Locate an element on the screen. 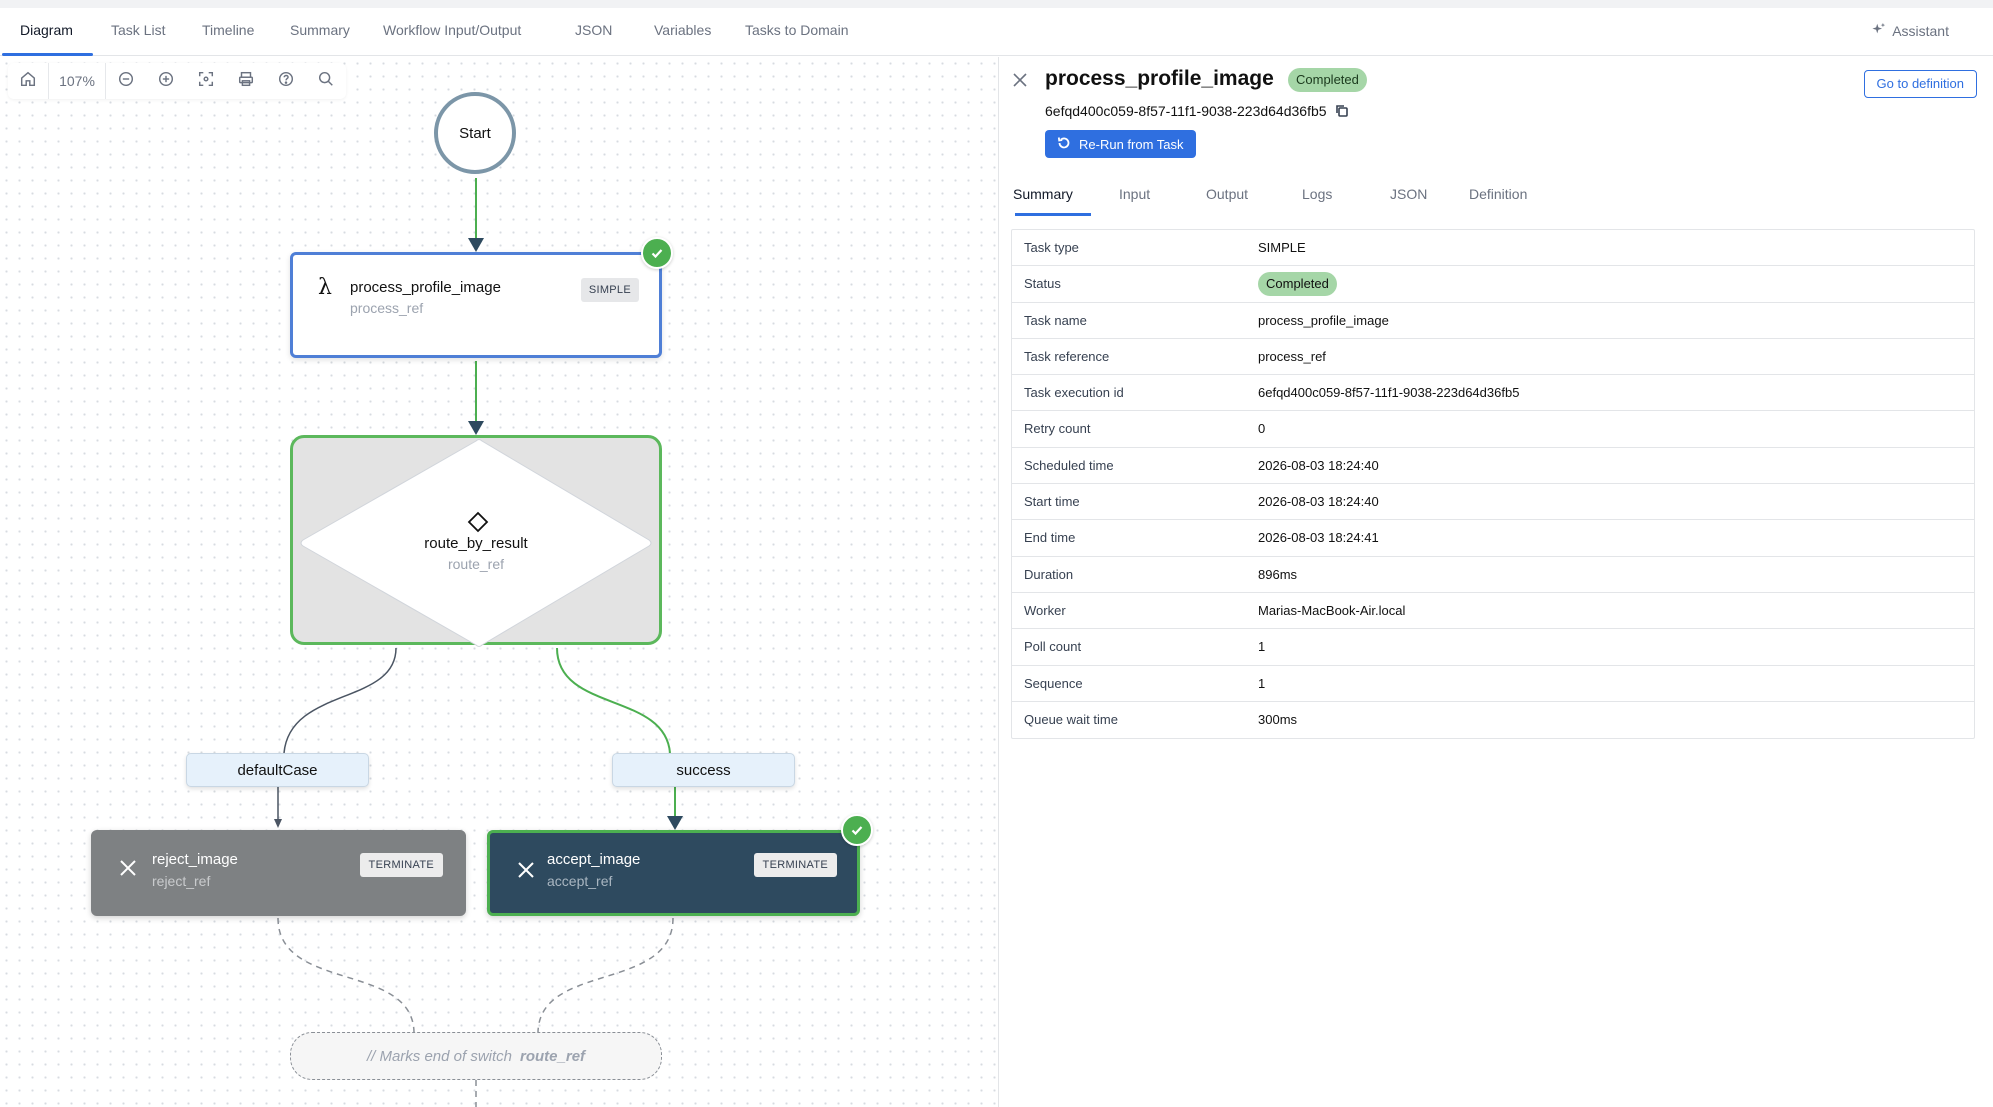  panel-title: process_profile_image is located at coordinates (1159, 78).